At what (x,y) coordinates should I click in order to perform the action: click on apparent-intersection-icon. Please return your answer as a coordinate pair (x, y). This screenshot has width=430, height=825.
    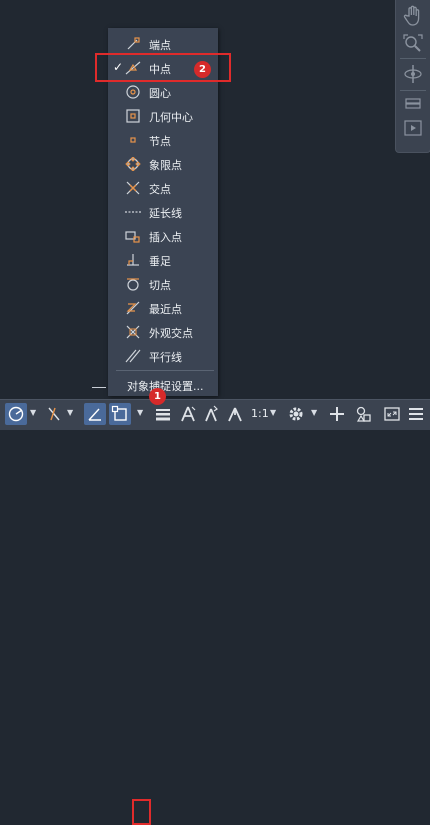
    Looking at the image, I should click on (133, 332).